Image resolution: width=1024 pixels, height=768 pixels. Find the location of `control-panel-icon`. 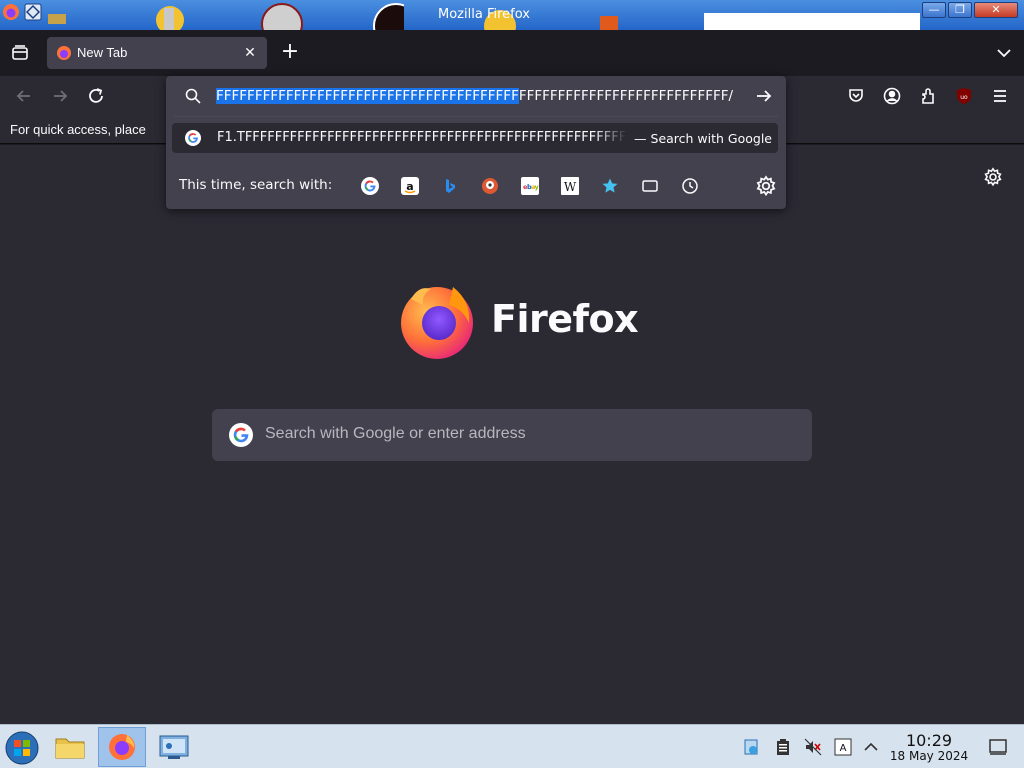

control-panel-icon is located at coordinates (174, 747).